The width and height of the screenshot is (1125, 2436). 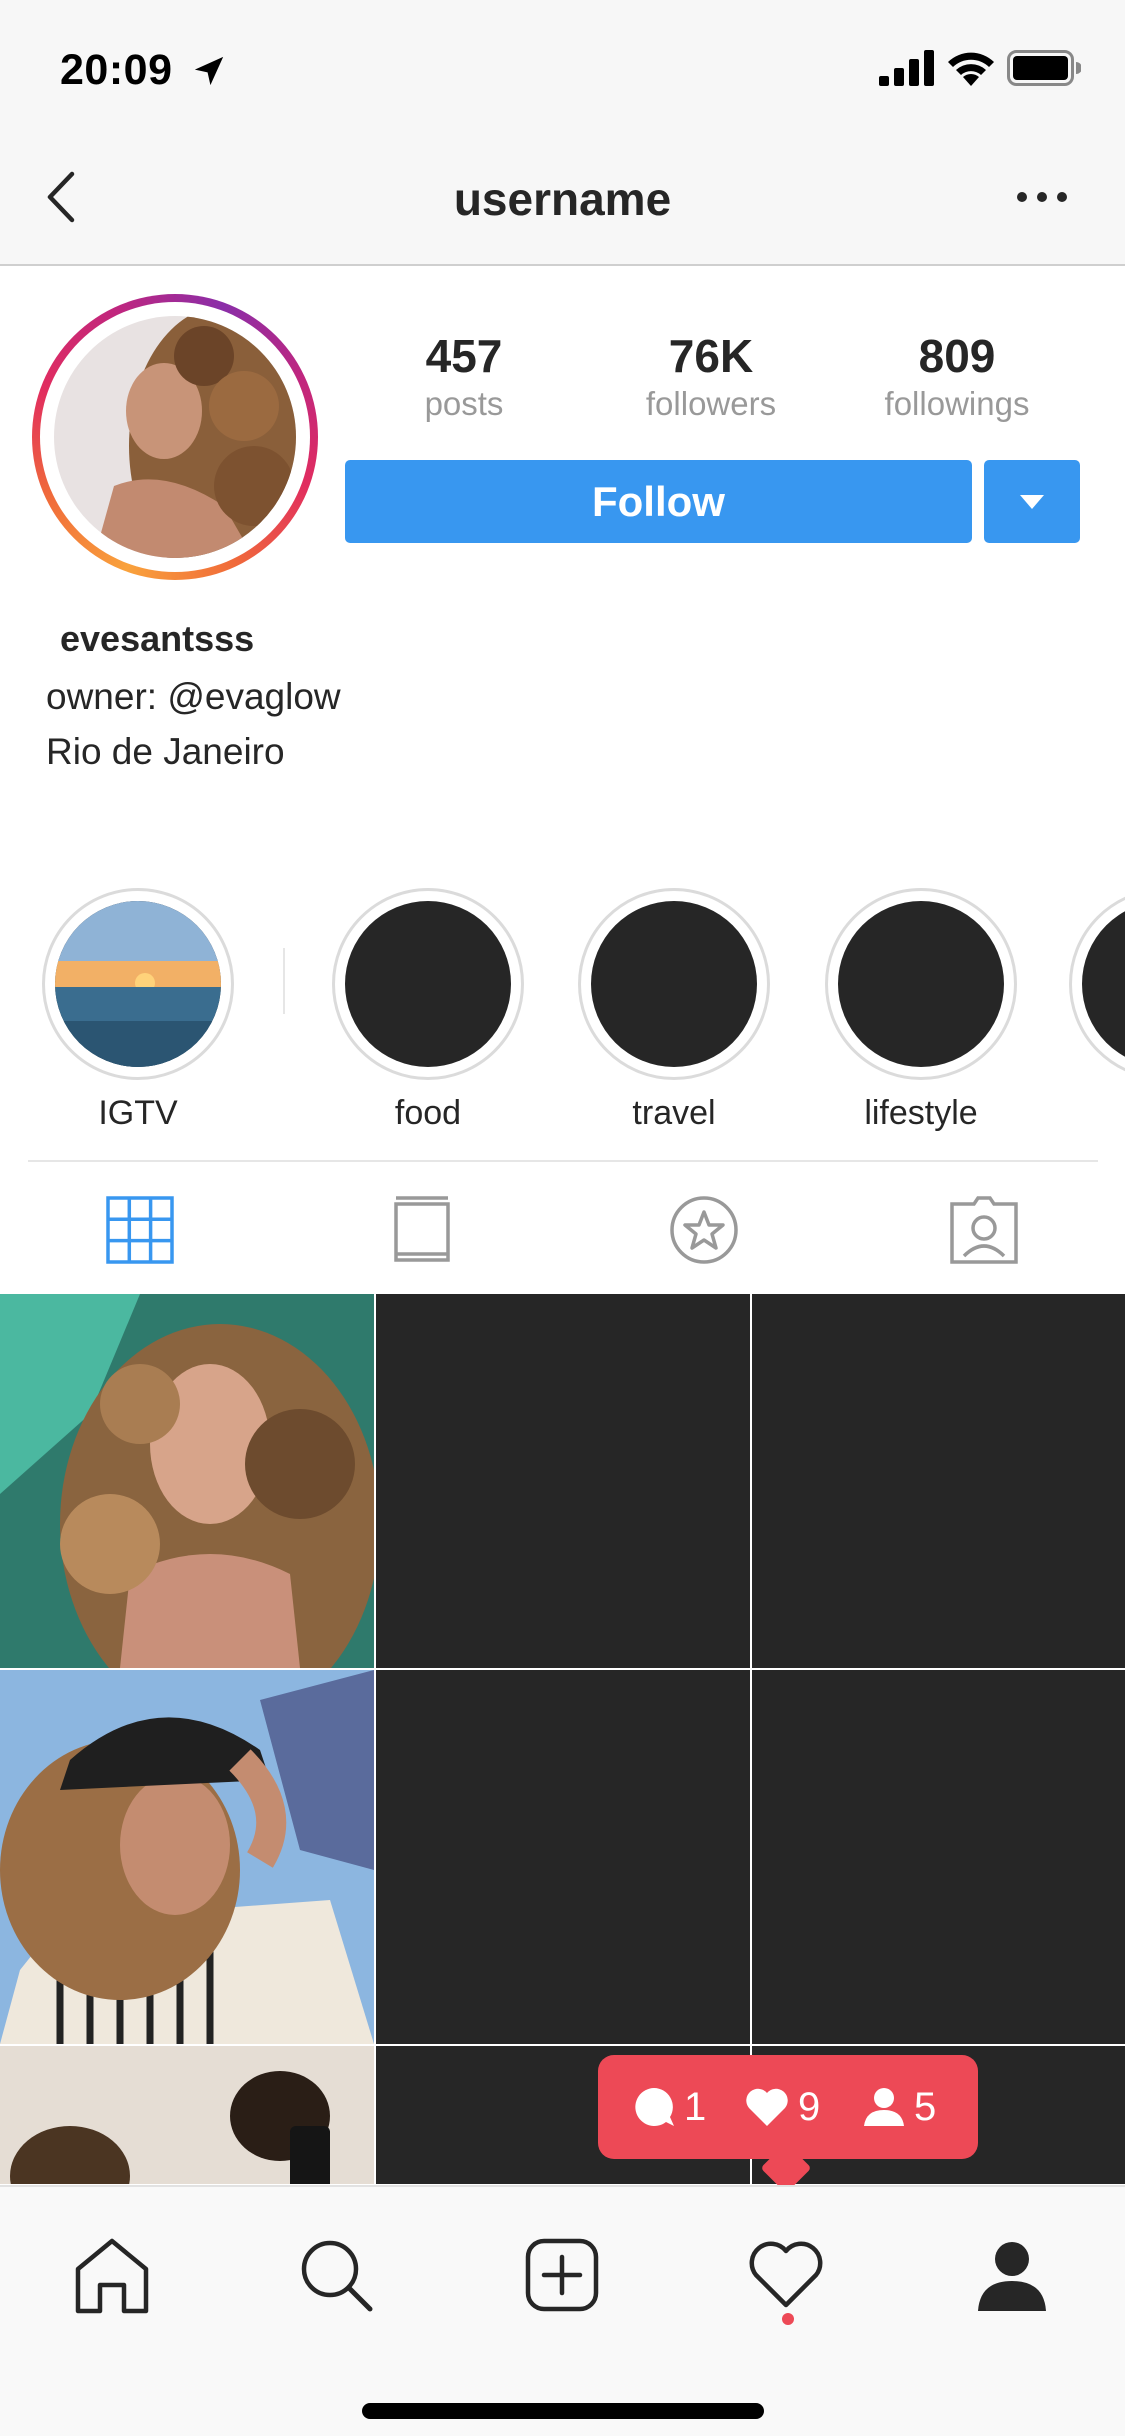 What do you see at coordinates (464, 403) in the screenshot?
I see `stat-label: posts` at bounding box center [464, 403].